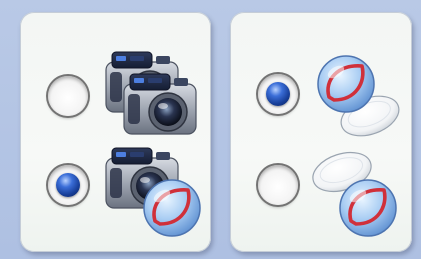 The height and width of the screenshot is (259, 421). What do you see at coordinates (356, 192) in the screenshot?
I see `blank-lens-with-leaf-icon` at bounding box center [356, 192].